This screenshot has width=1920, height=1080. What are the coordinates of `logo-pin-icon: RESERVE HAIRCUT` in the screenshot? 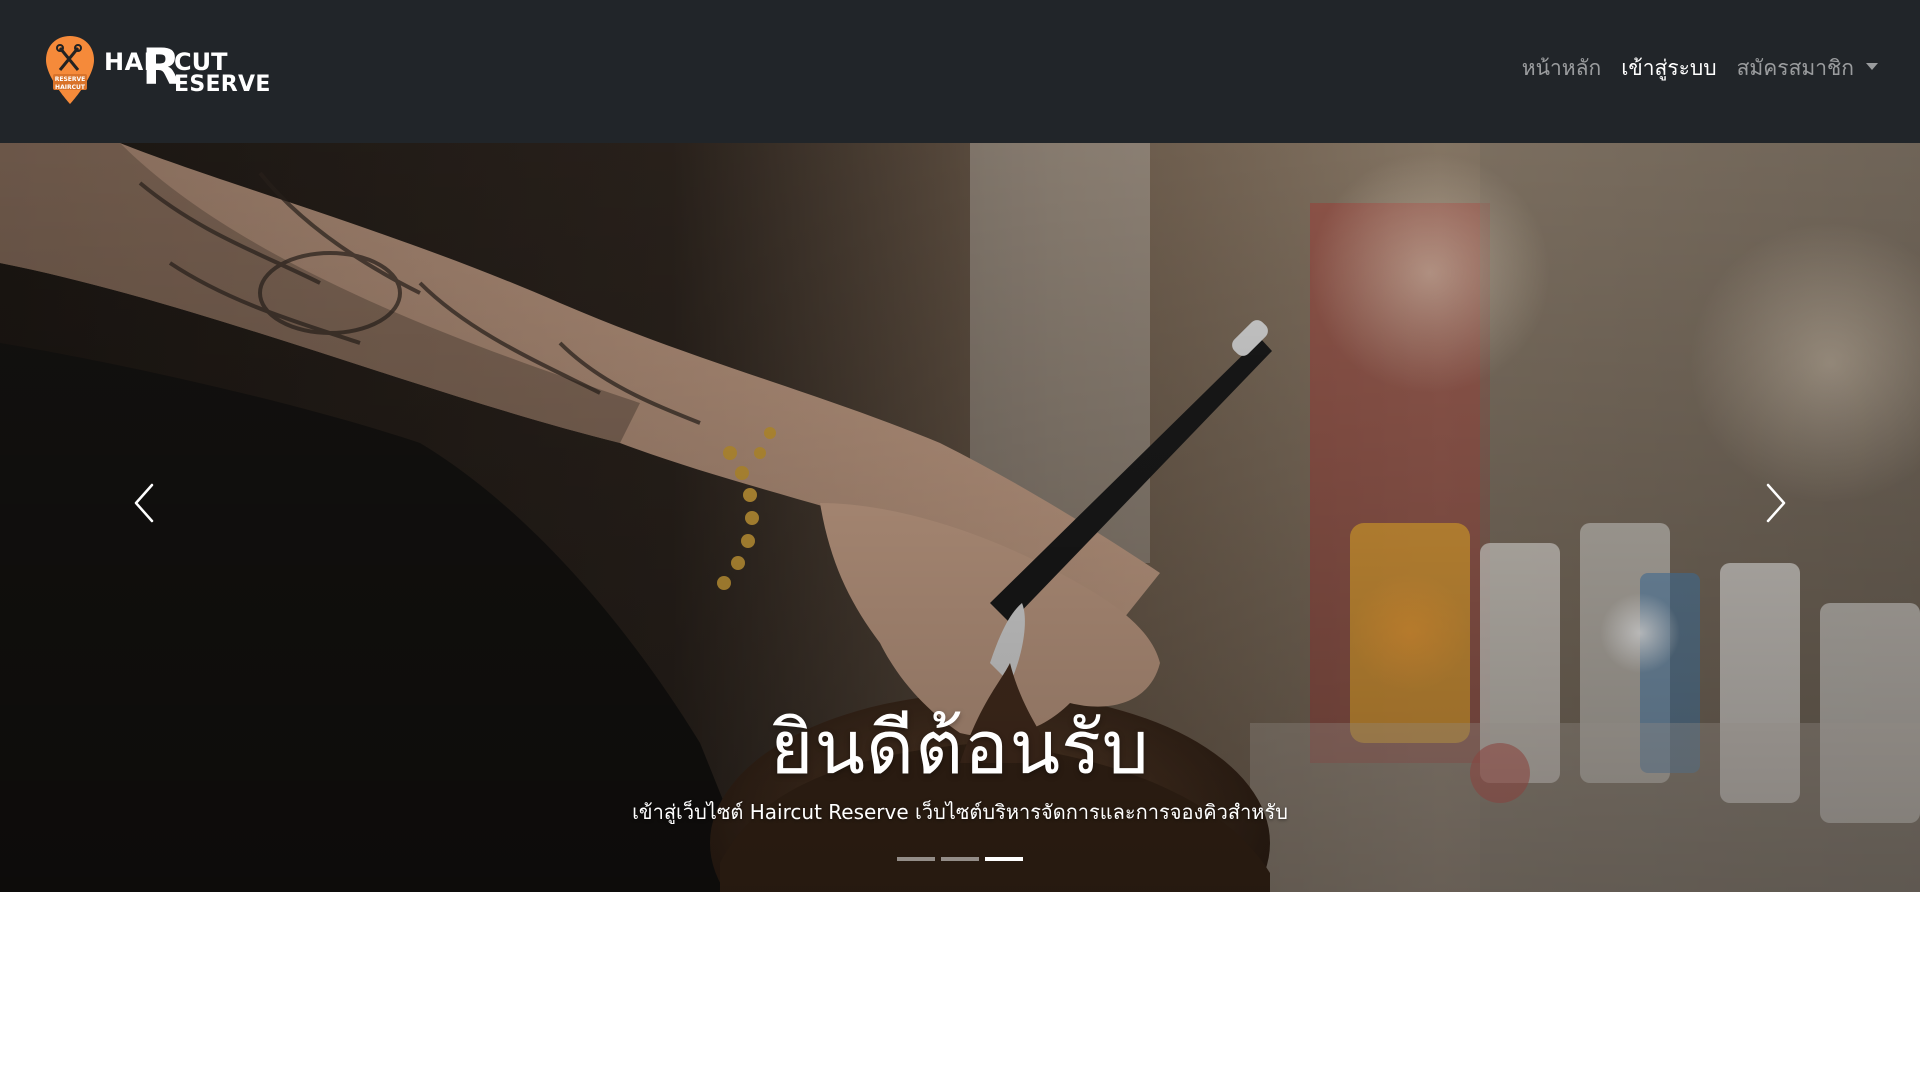 It's located at (70, 70).